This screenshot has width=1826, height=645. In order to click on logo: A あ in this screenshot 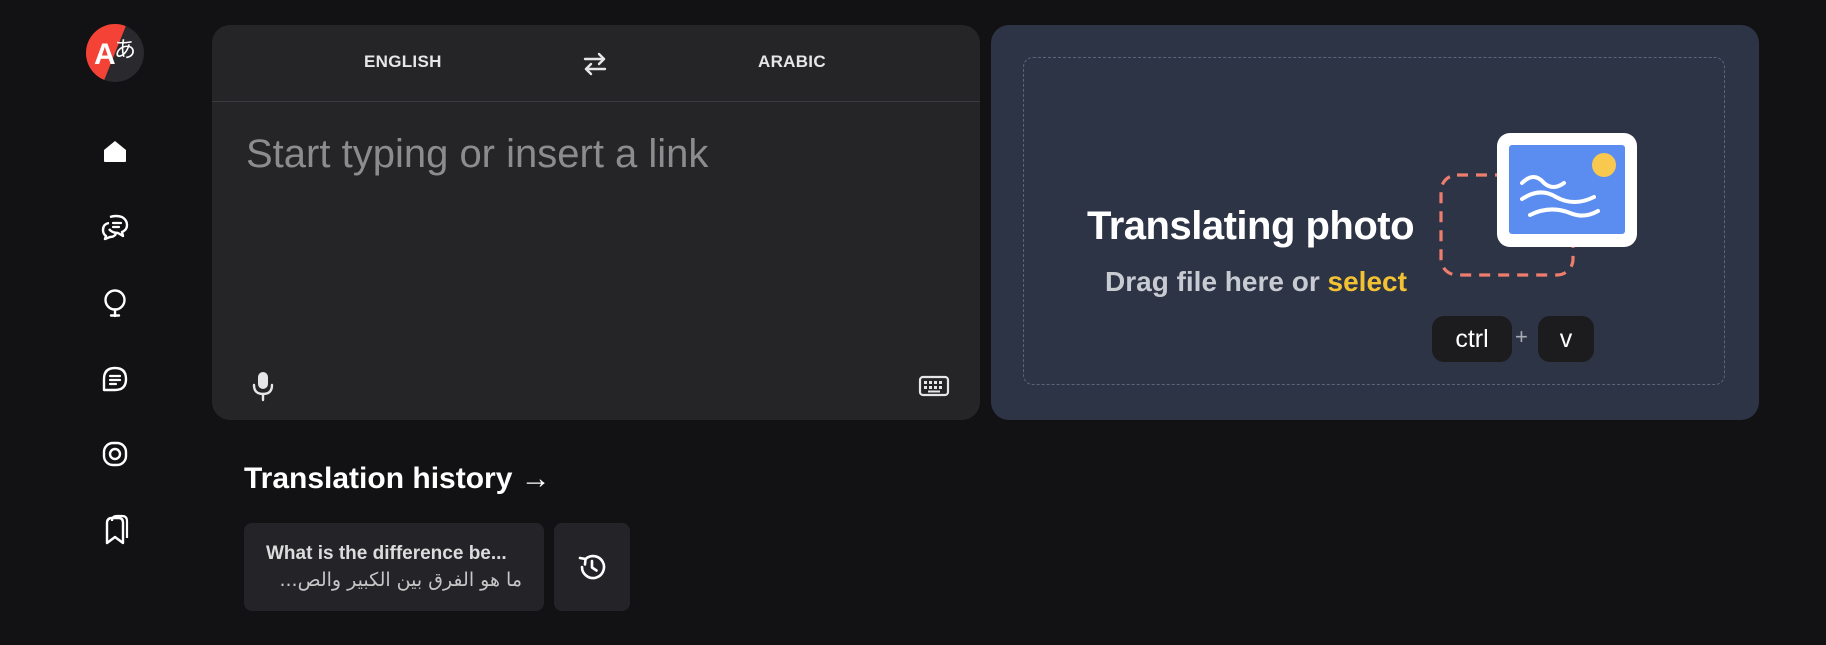, I will do `click(115, 53)`.